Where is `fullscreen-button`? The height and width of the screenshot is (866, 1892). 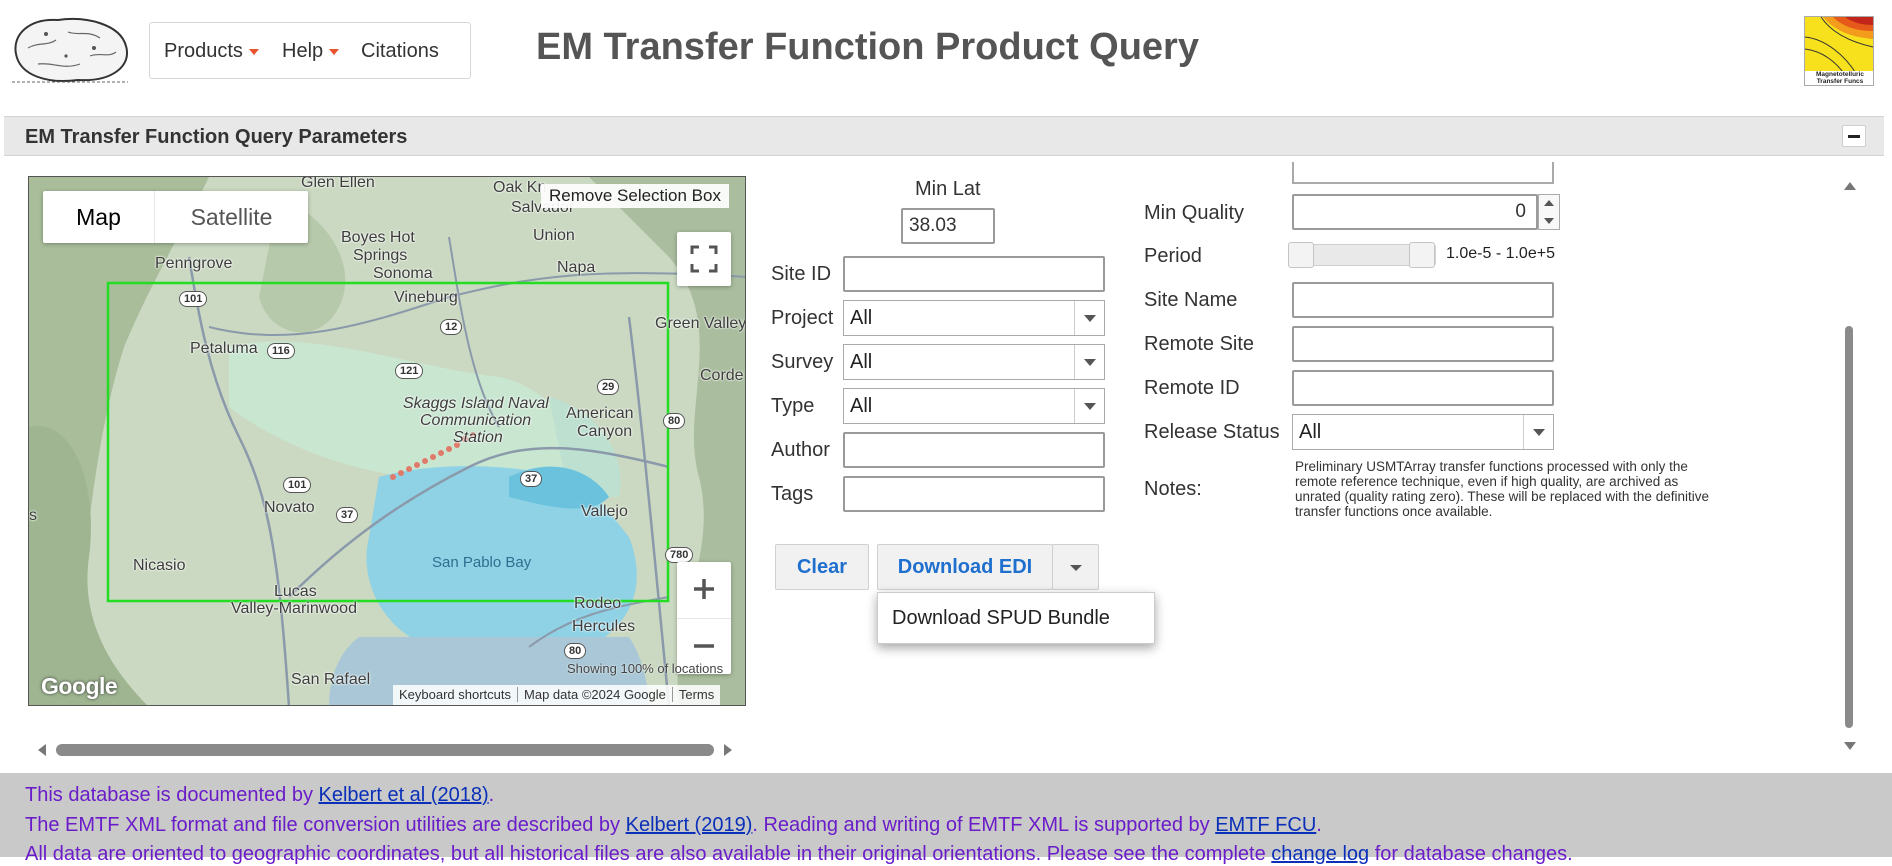
fullscreen-button is located at coordinates (704, 259).